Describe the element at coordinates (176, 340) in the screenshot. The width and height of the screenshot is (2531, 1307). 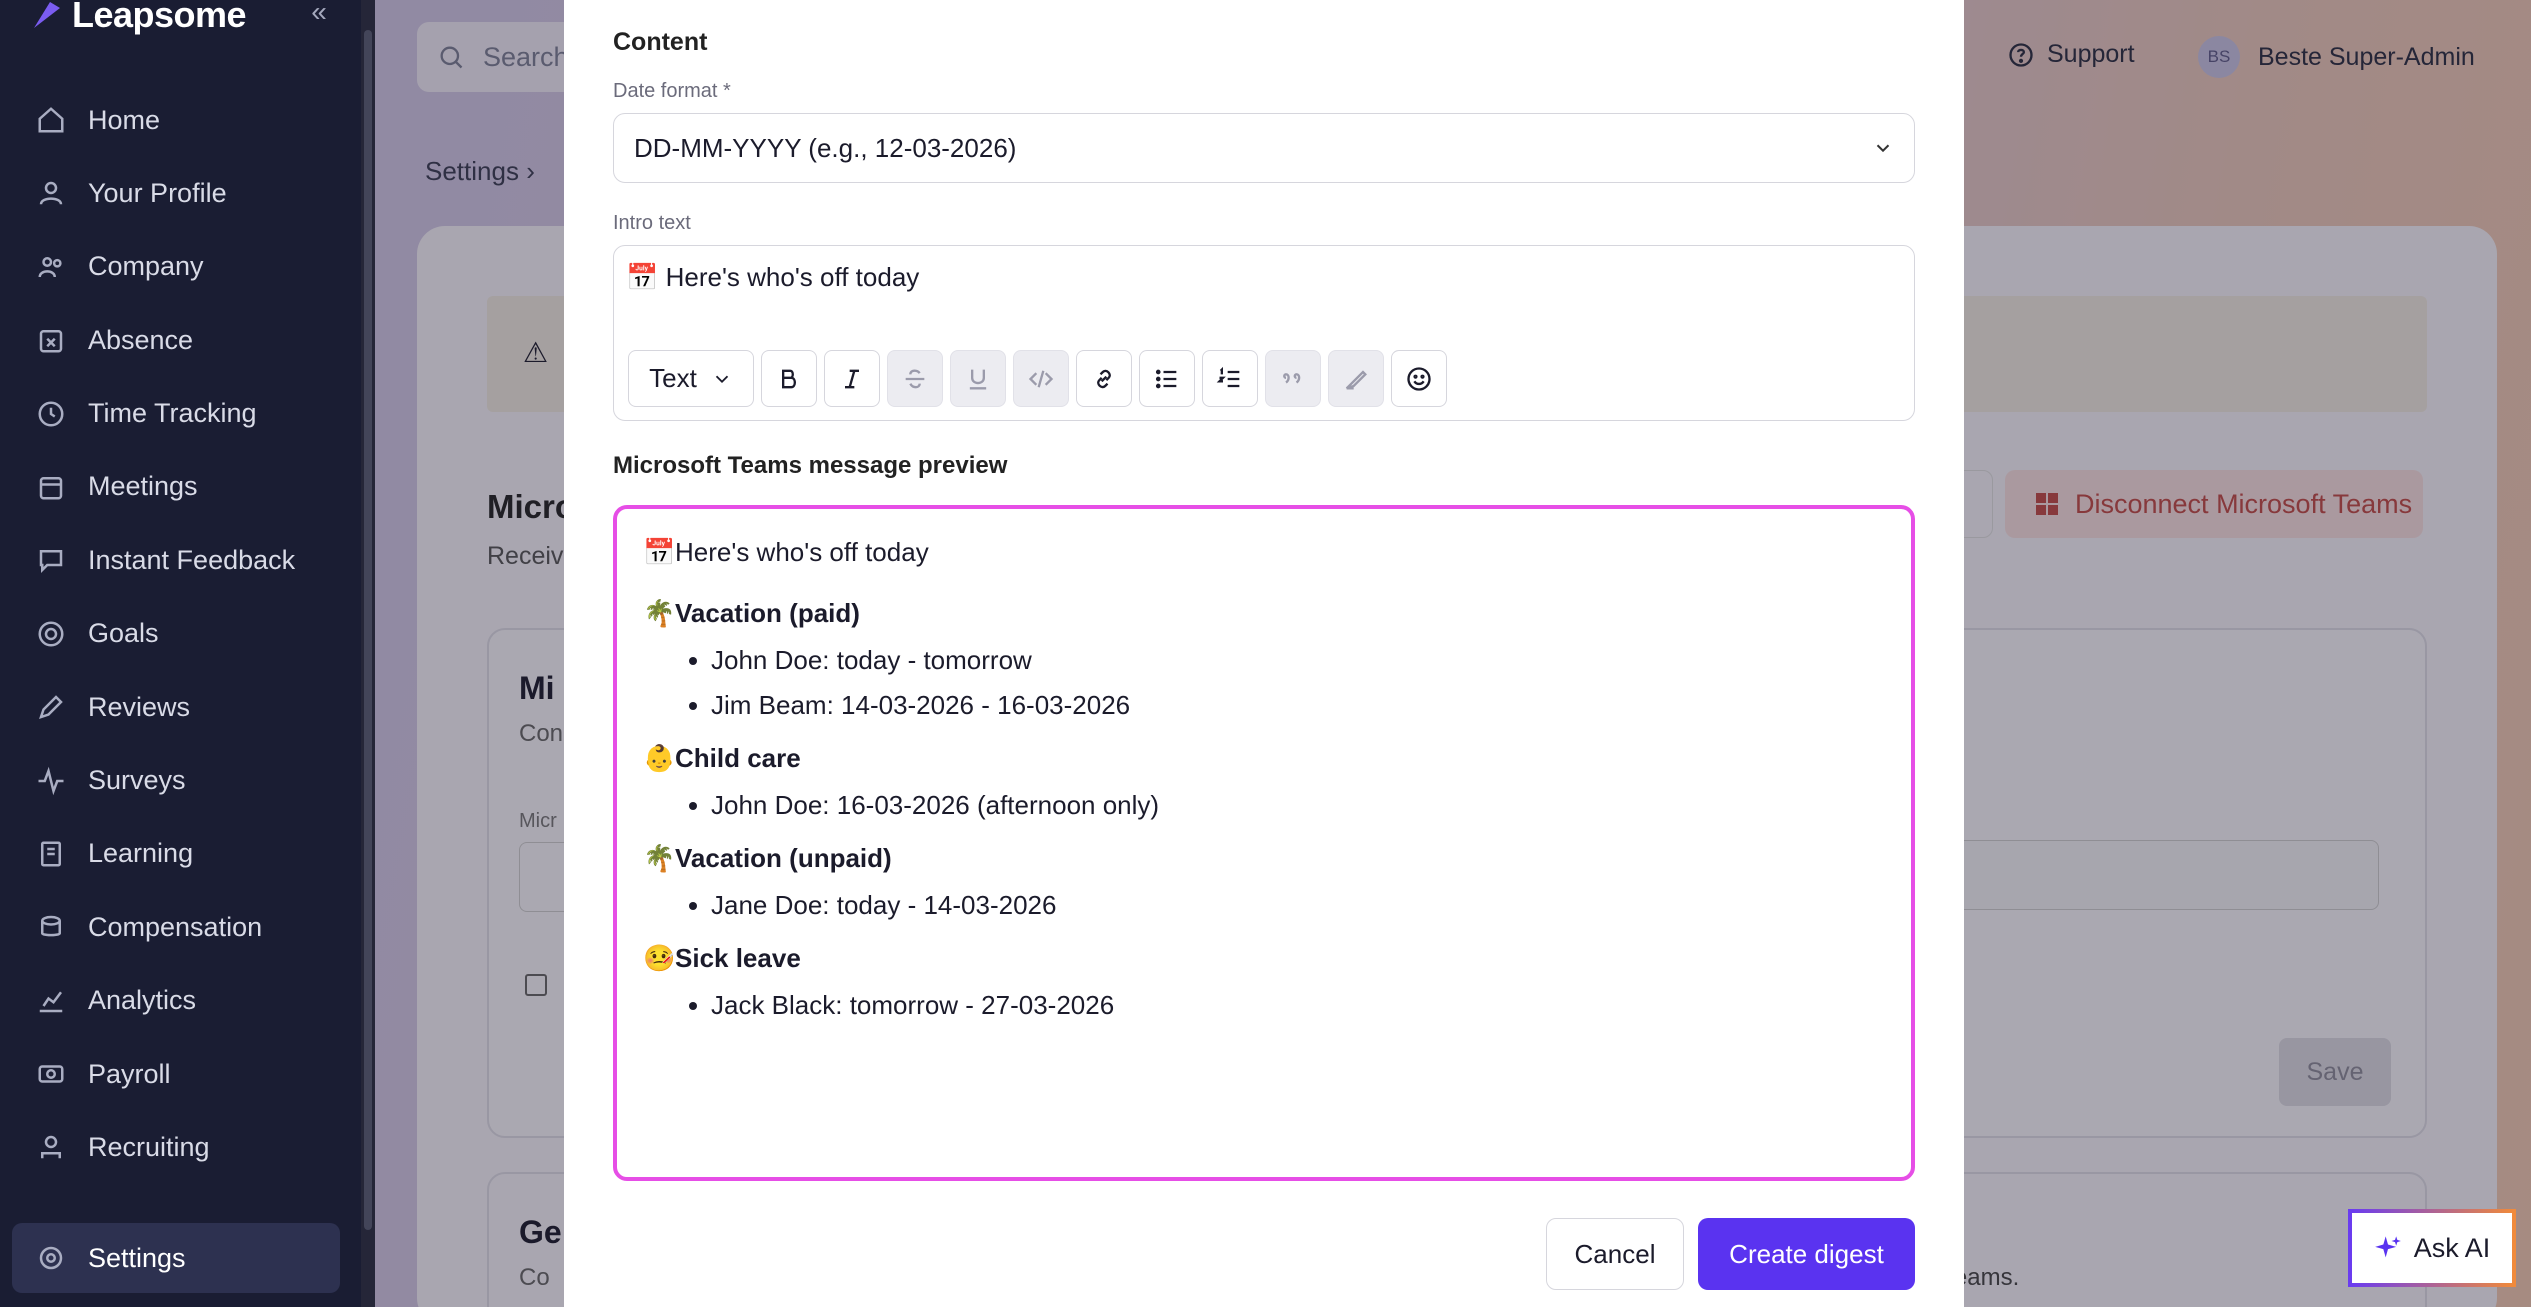
I see `sidebar-item-absence: Absence` at that location.